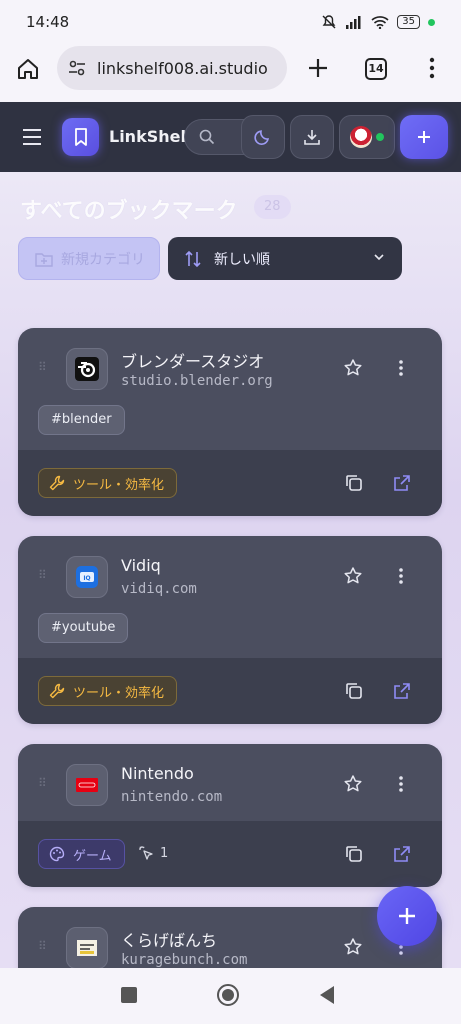 Image resolution: width=461 pixels, height=1024 pixels. I want to click on avatar, so click(361, 137).